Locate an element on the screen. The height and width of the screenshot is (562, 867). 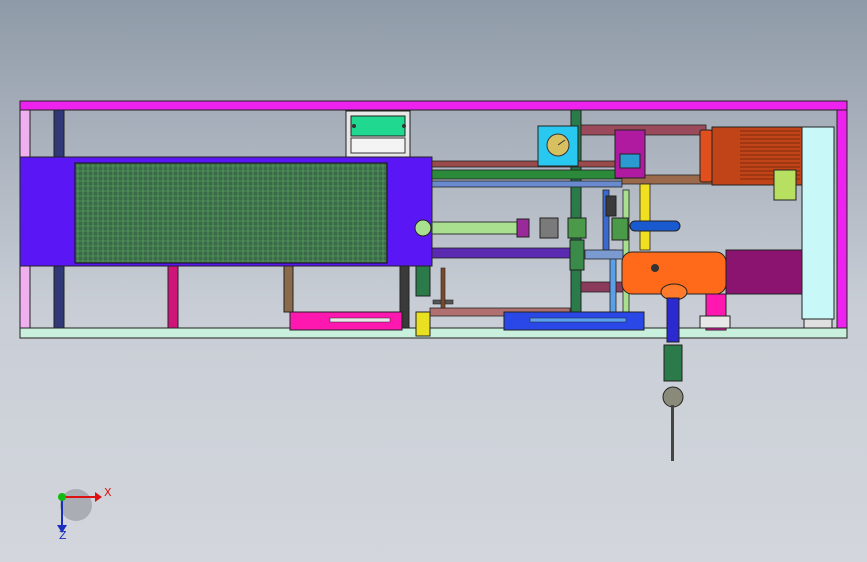
triad-y-dot-icon is located at coordinates (62, 497).